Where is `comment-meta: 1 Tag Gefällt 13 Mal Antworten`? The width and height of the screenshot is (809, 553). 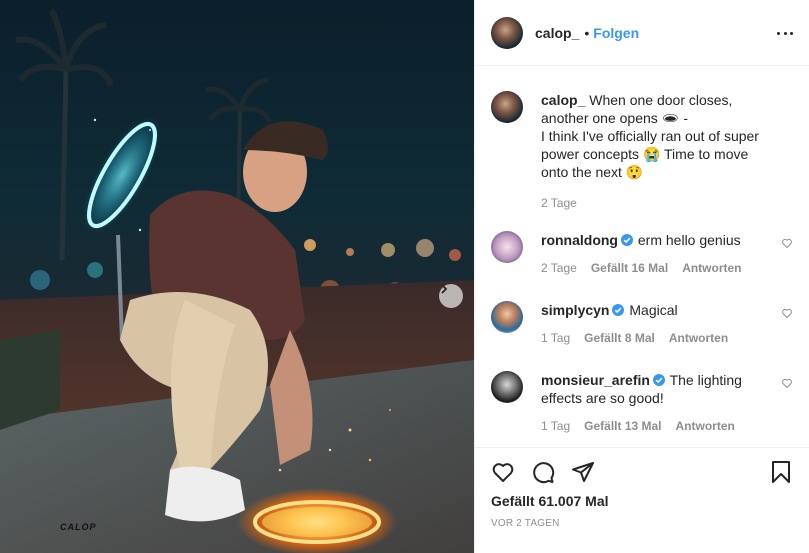
comment-meta: 1 Tag Gefällt 13 Mal Antworten is located at coordinates (656, 426).